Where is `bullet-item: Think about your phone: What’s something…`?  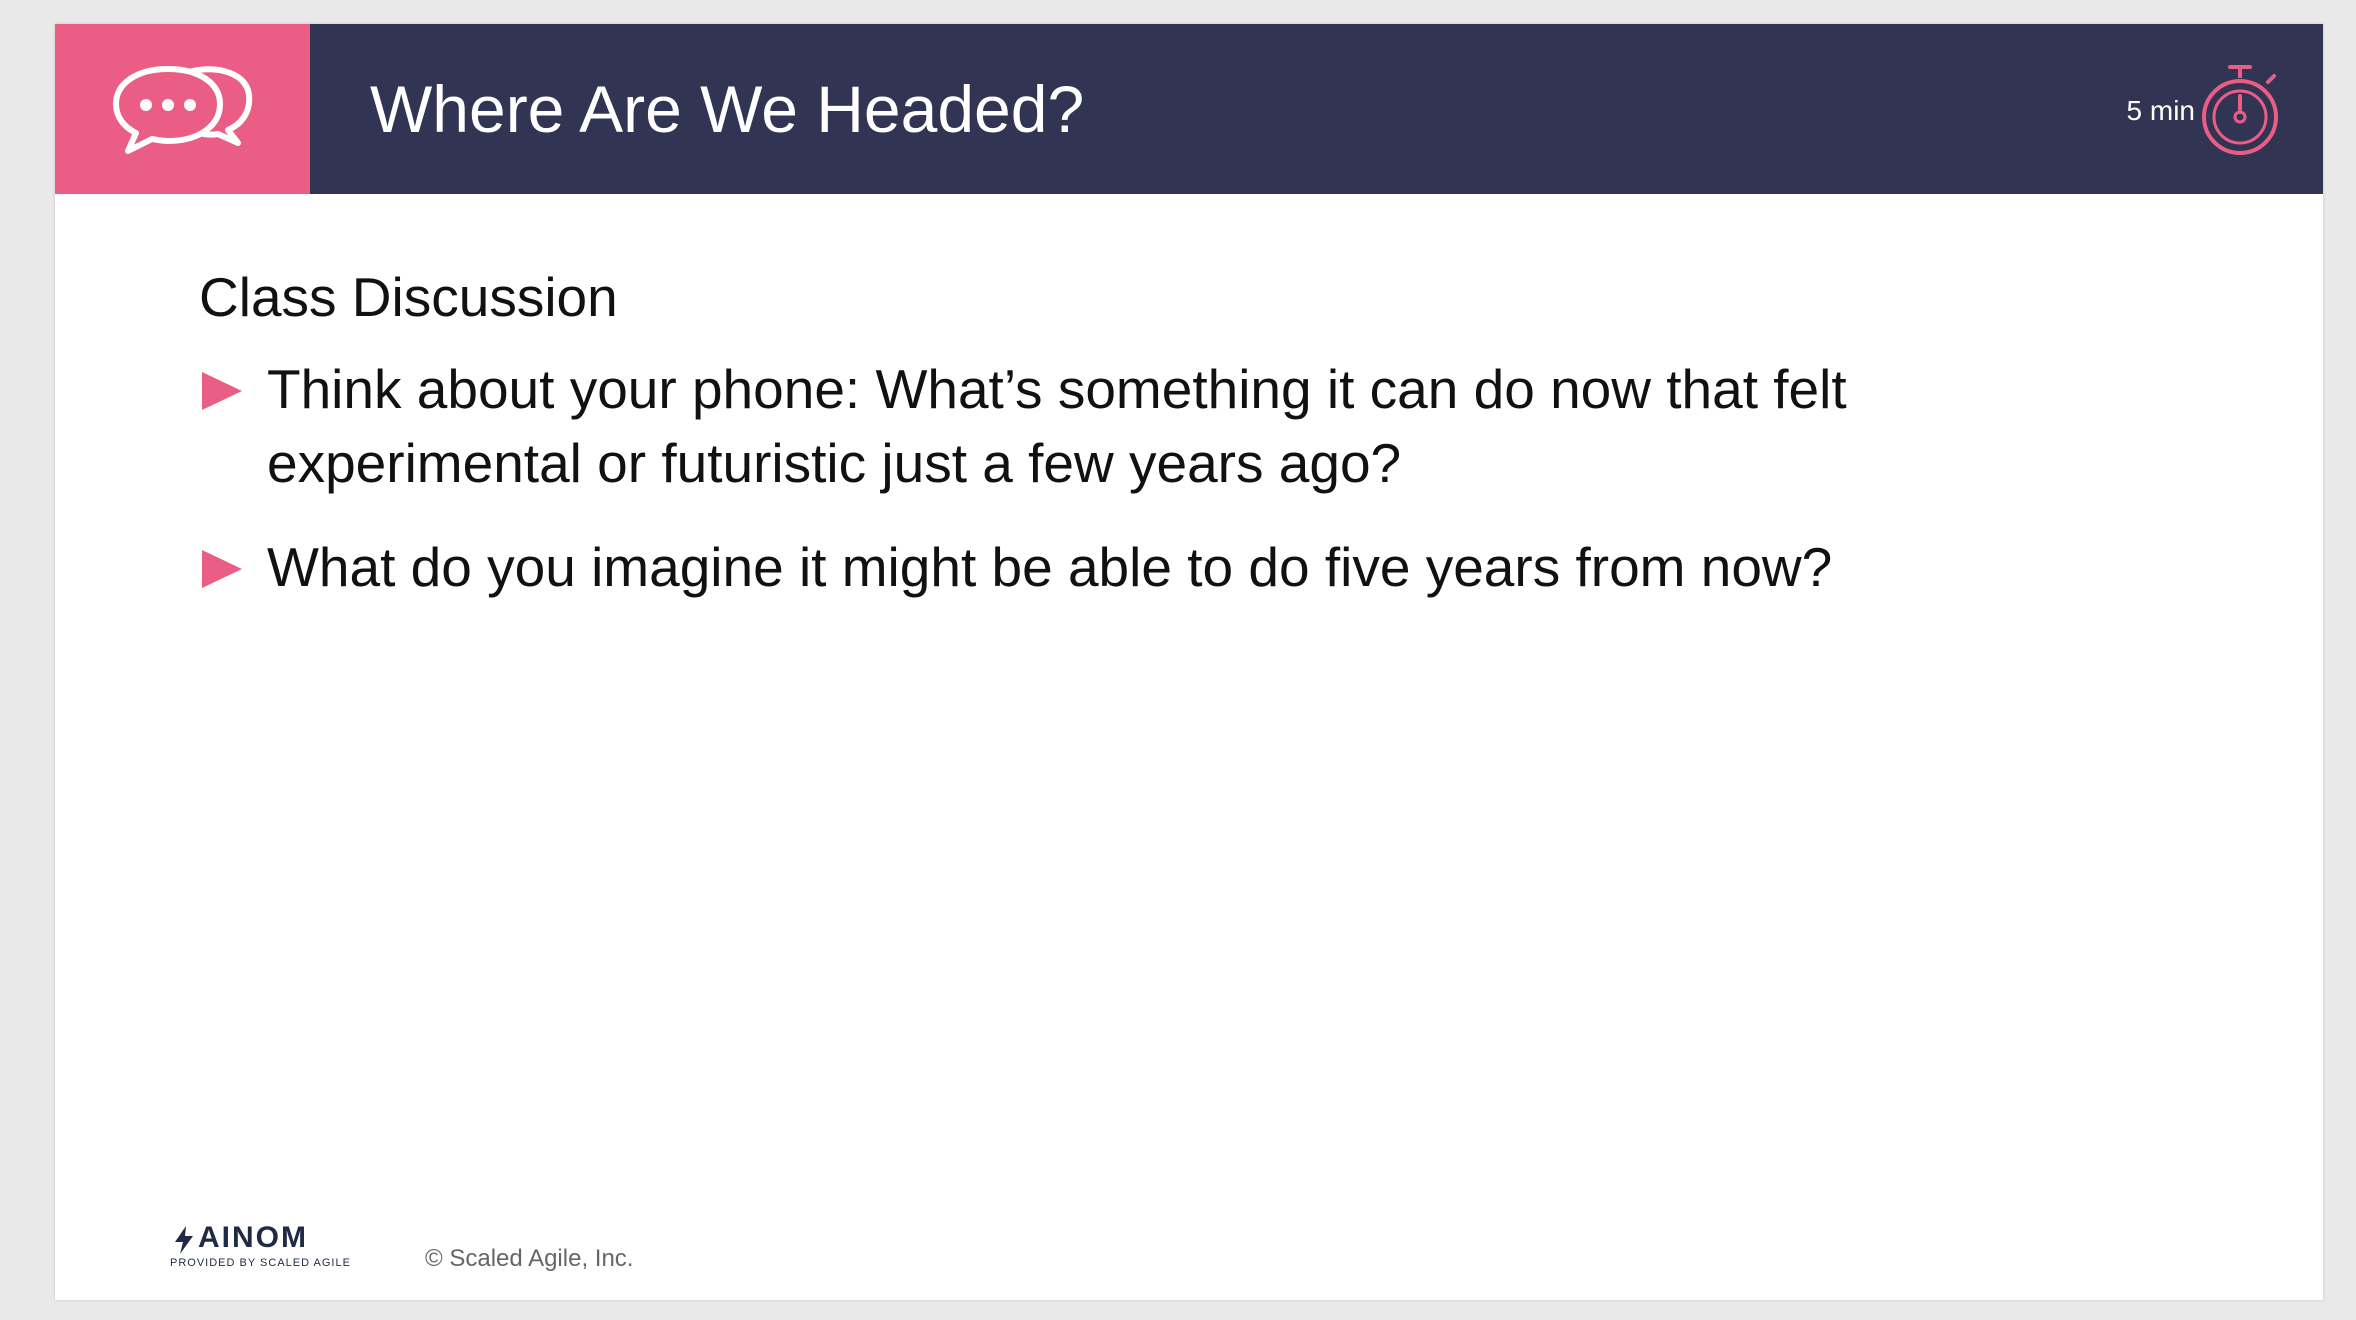
bullet-item: Think about your phone: What’s something… is located at coordinates (1149, 426).